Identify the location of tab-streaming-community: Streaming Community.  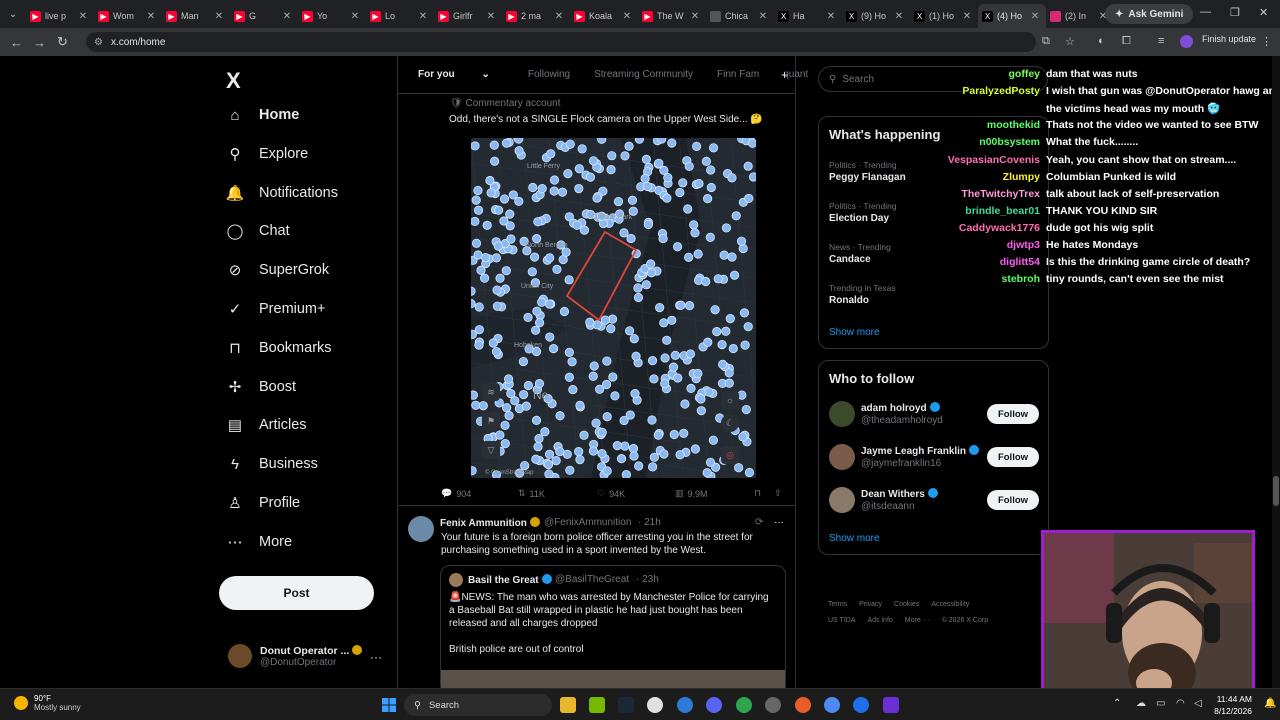
(643, 74).